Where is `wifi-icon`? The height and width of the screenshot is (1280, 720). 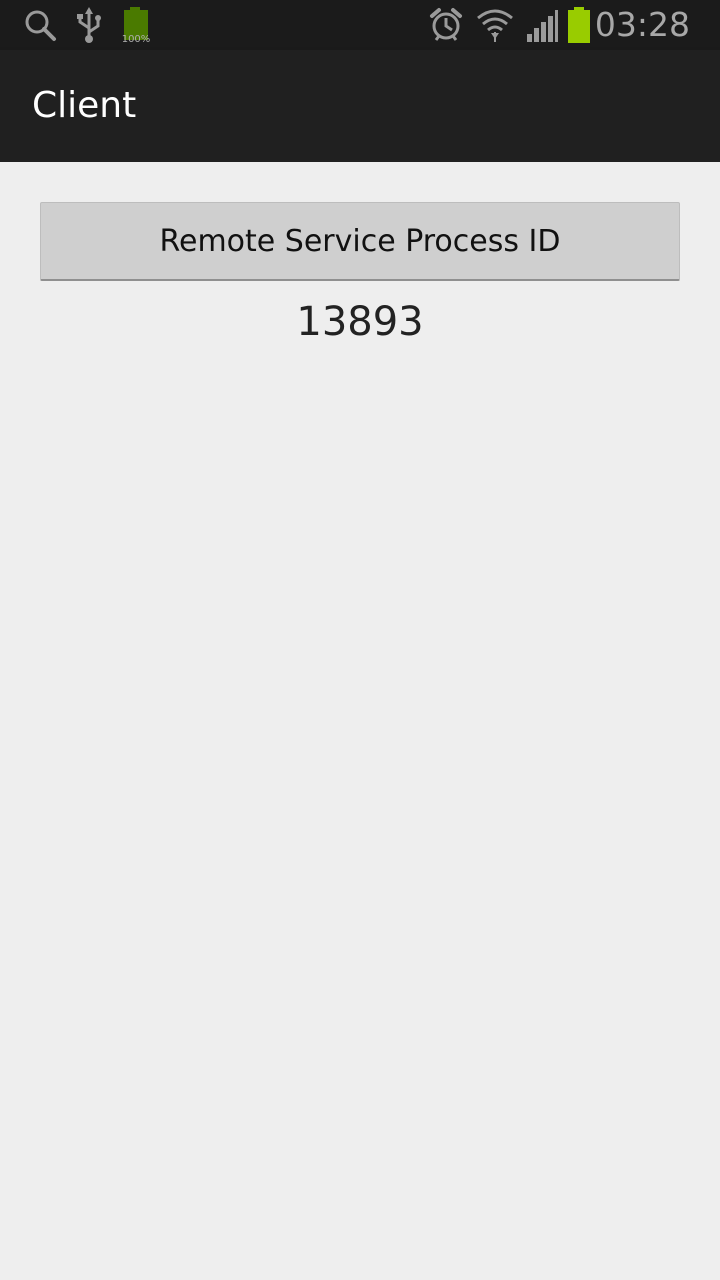 wifi-icon is located at coordinates (495, 25).